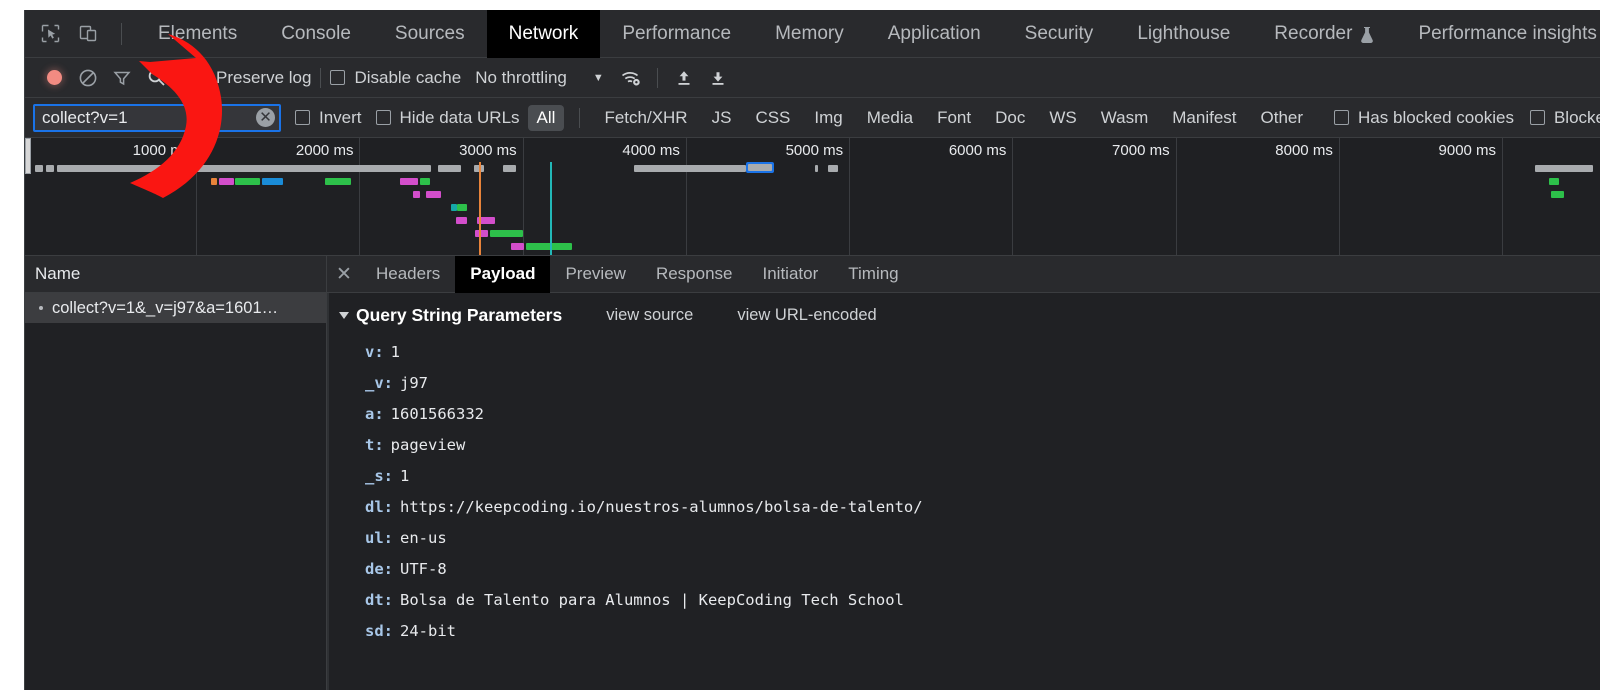  I want to click on tab-console: Console, so click(316, 34).